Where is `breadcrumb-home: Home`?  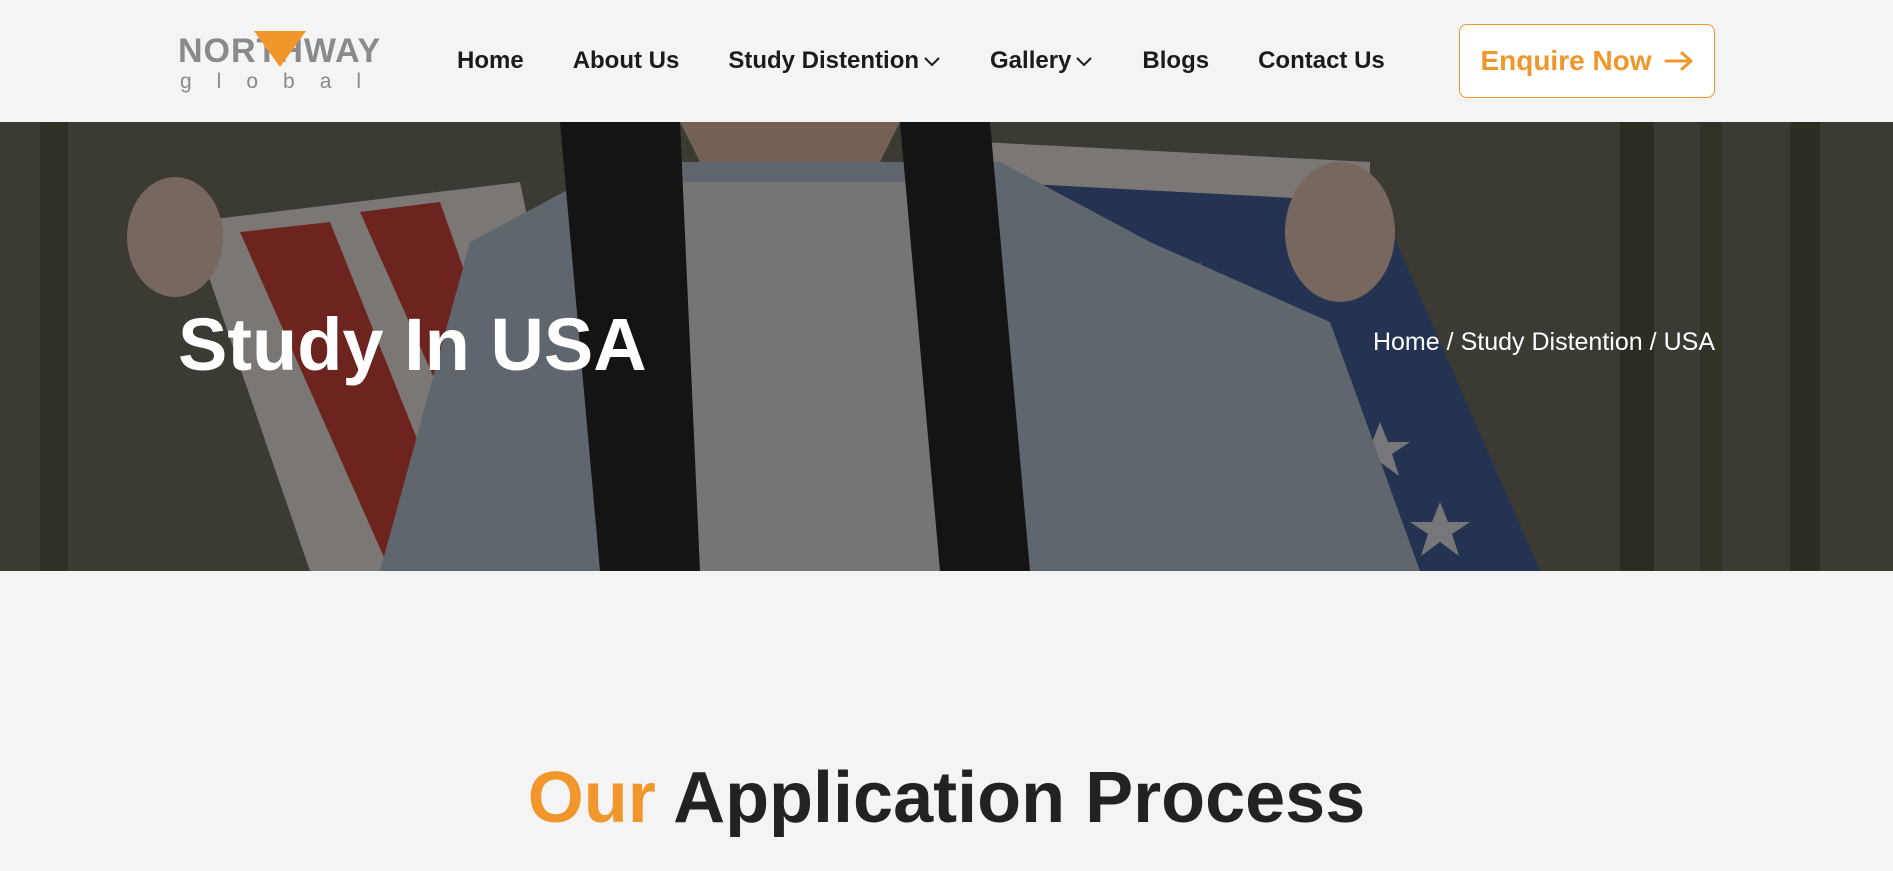 breadcrumb-home: Home is located at coordinates (1406, 342).